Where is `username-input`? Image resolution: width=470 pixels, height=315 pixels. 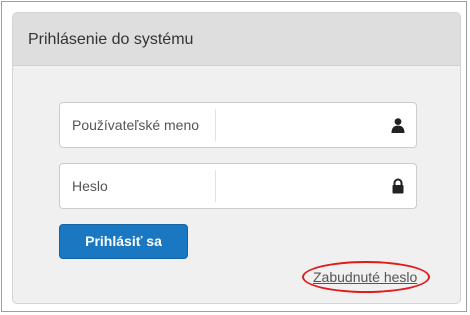 username-input is located at coordinates (302, 126).